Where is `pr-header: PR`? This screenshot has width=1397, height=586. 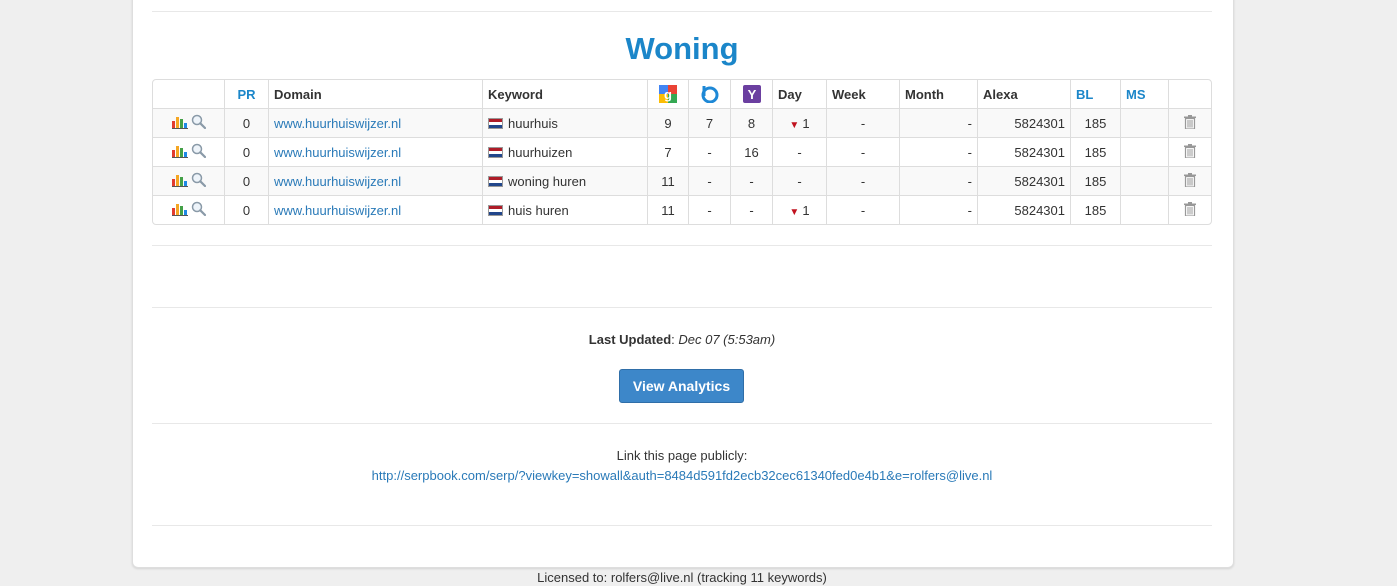 pr-header: PR is located at coordinates (246, 94).